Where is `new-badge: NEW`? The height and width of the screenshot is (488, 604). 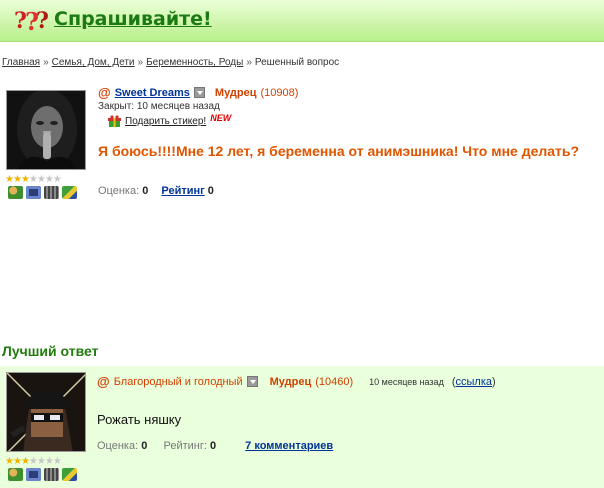 new-badge: NEW is located at coordinates (221, 117).